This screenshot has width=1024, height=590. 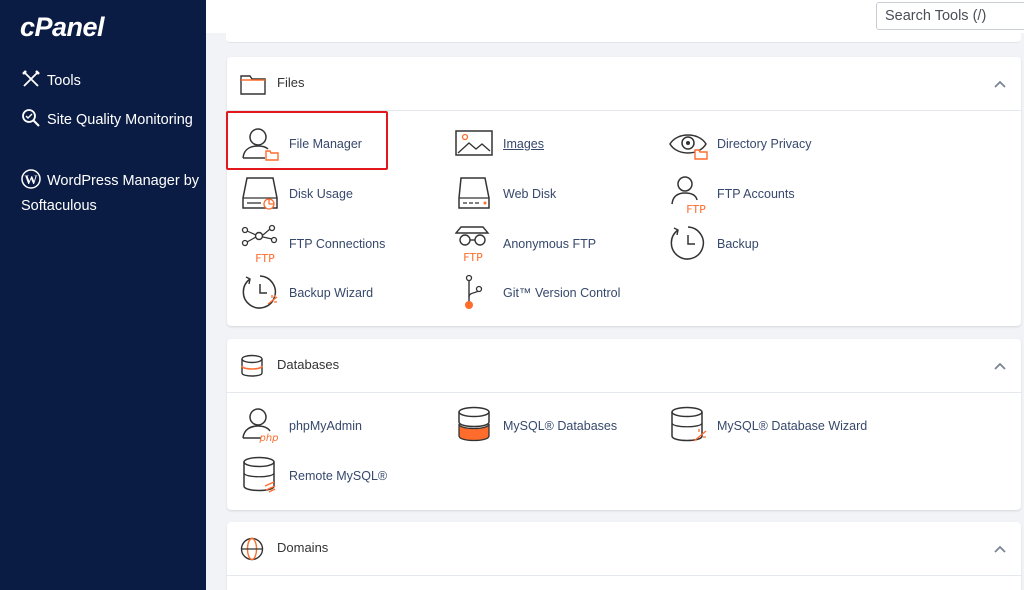 What do you see at coordinates (64, 81) in the screenshot?
I see `sidebar-item-label: Tools` at bounding box center [64, 81].